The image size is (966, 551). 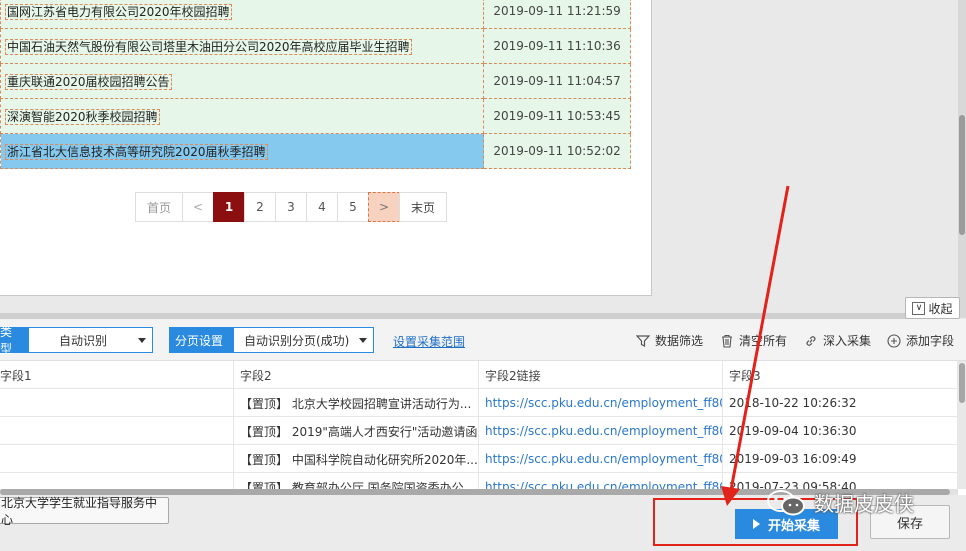 What do you see at coordinates (356, 431) in the screenshot?
I see `field2-cell: 【置顶】 2019"高端人才西安行"活动邀请函` at bounding box center [356, 431].